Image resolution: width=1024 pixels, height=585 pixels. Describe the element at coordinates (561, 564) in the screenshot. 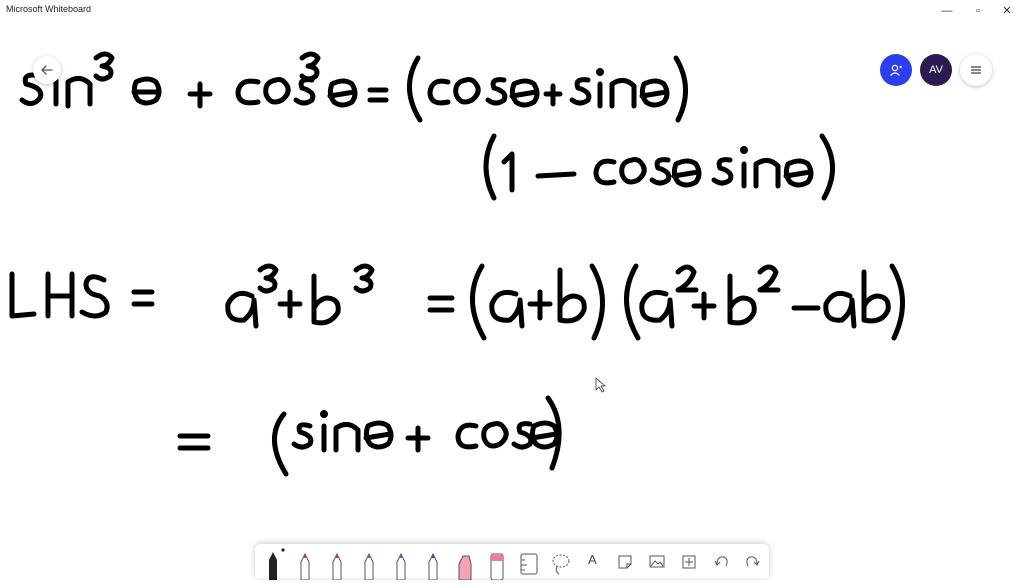

I see `lasso-icon` at that location.